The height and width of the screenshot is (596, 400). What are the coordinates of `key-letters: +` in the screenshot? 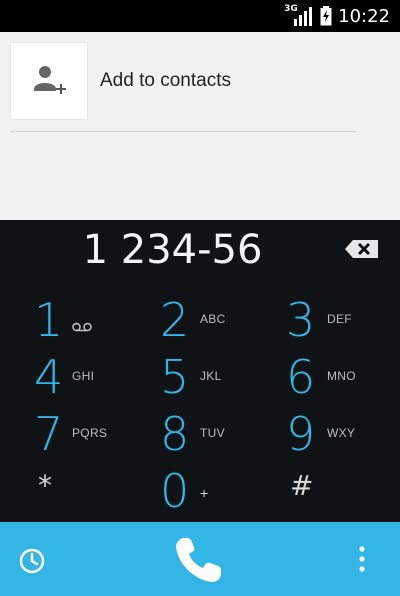 It's located at (204, 493).